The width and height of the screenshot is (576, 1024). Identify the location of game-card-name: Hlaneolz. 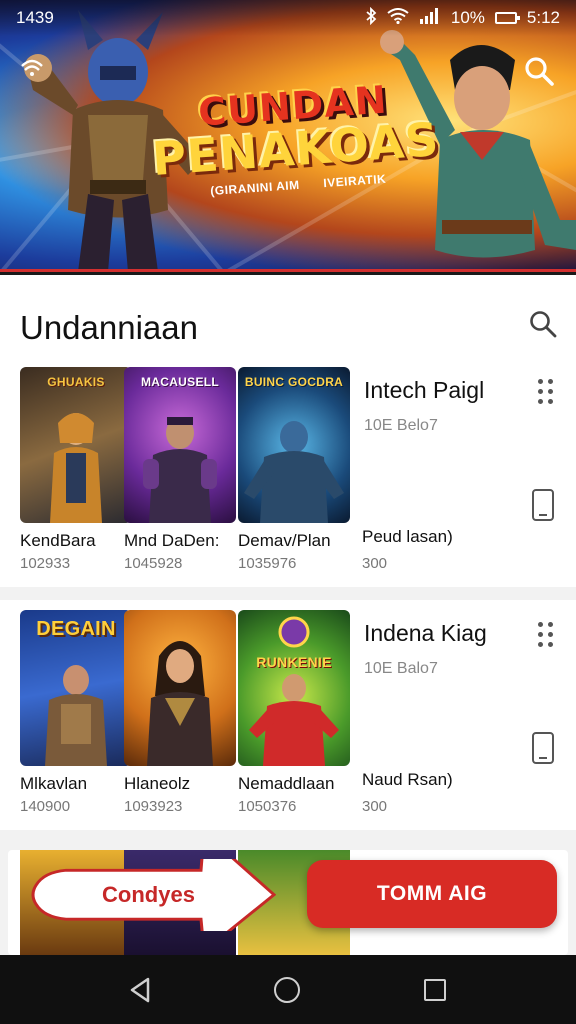
(157, 783).